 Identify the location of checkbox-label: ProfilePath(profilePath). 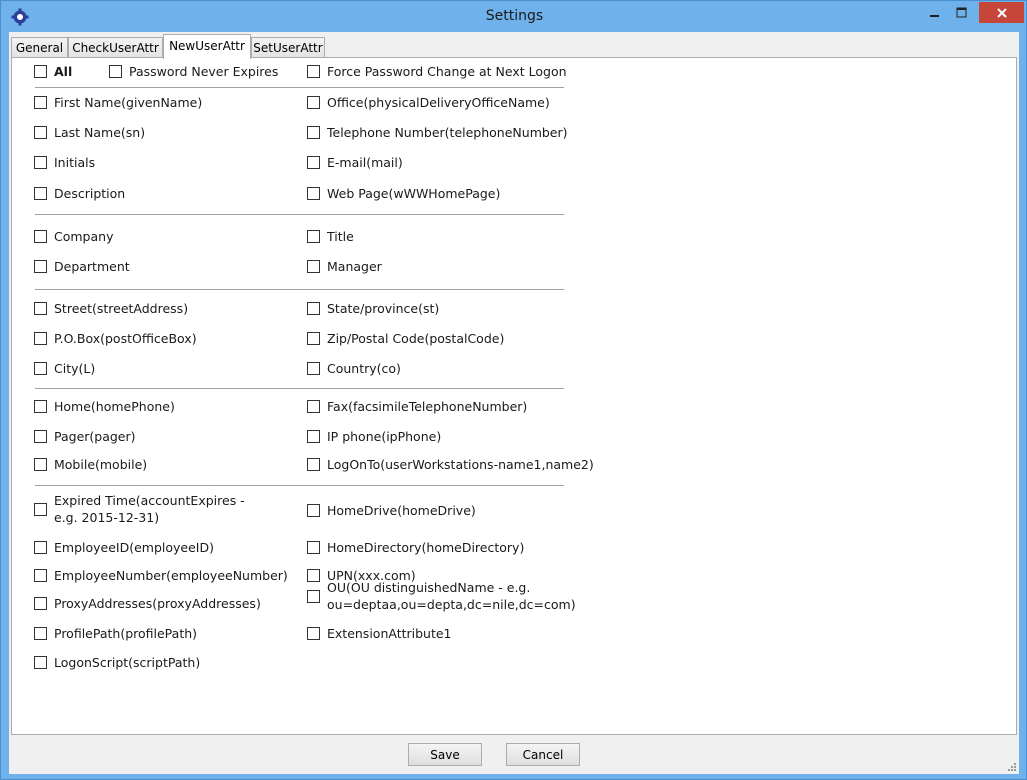
(126, 633).